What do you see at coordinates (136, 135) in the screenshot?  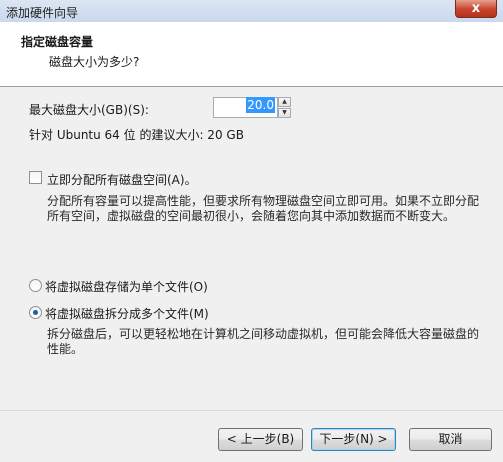 I see `recommended-size-text: 针对 Ubuntu 64 位 的建议大小: 20 GB` at bounding box center [136, 135].